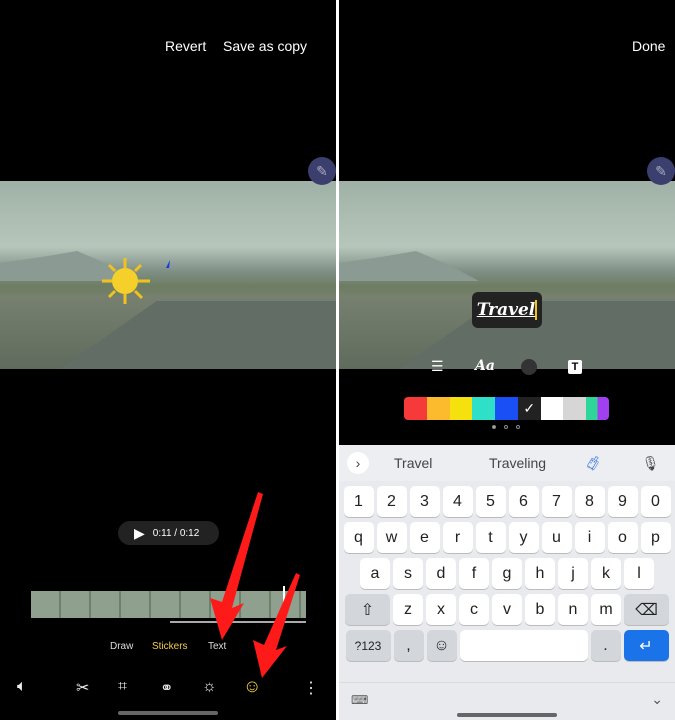  What do you see at coordinates (622, 501) in the screenshot?
I see `key-9: 9` at bounding box center [622, 501].